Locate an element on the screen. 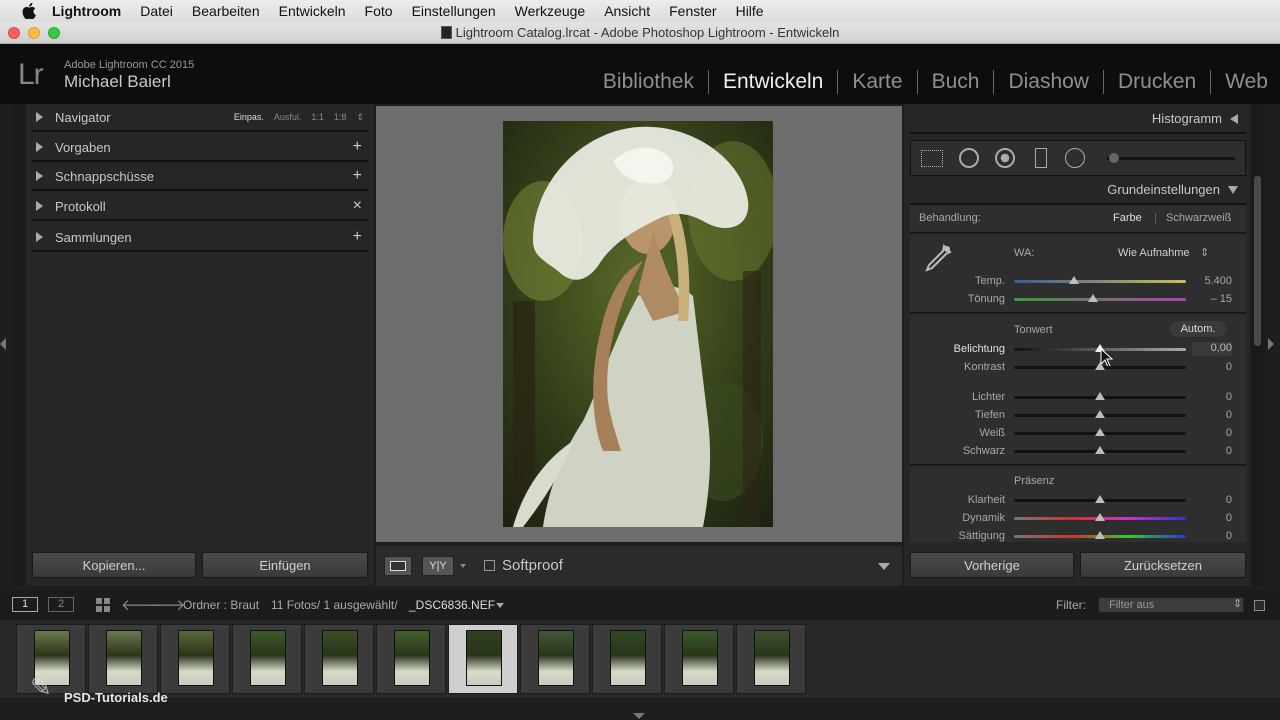  menu-entwickeln: Entwickeln is located at coordinates (312, 11).